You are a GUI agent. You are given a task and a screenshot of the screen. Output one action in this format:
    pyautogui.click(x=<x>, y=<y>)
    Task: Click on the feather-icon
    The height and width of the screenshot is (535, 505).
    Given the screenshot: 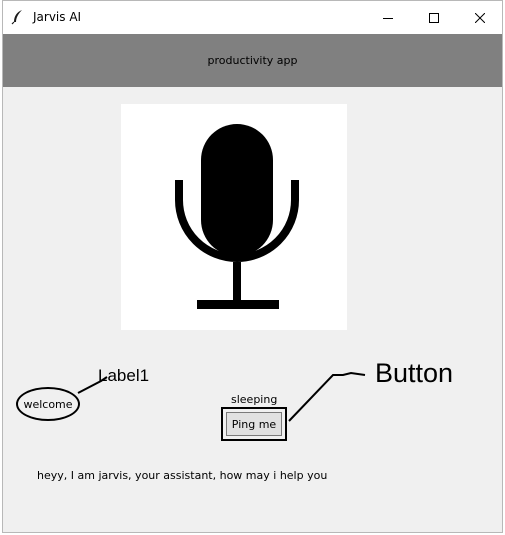 What is the action you would take?
    pyautogui.click(x=18, y=17)
    